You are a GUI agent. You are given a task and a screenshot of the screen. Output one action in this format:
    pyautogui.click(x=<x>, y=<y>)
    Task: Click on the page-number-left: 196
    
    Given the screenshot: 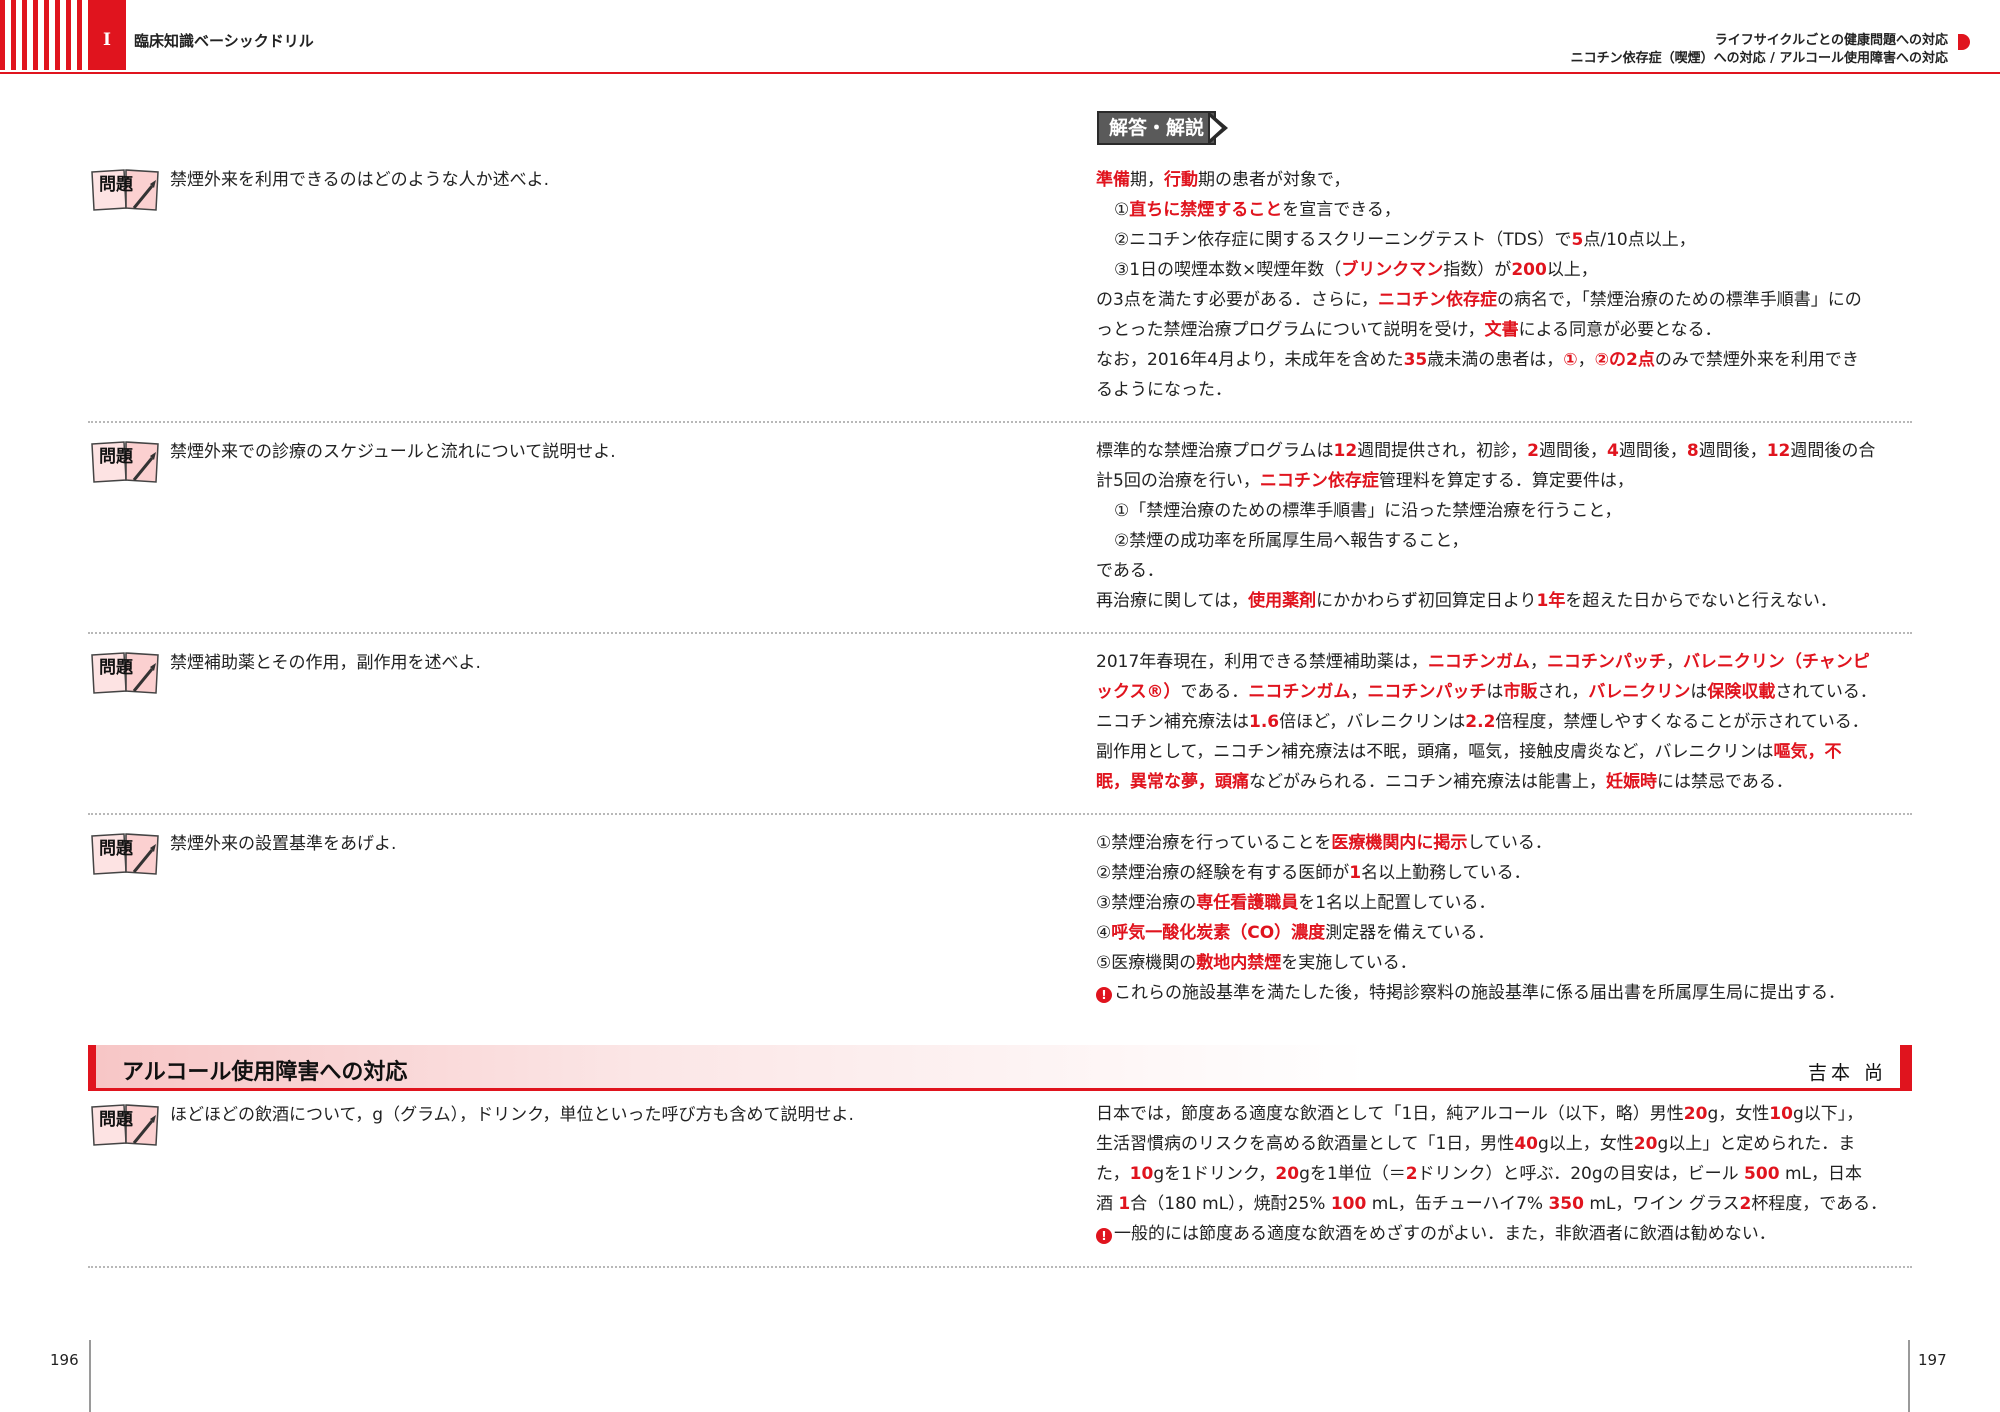 What is the action you would take?
    pyautogui.click(x=64, y=1360)
    